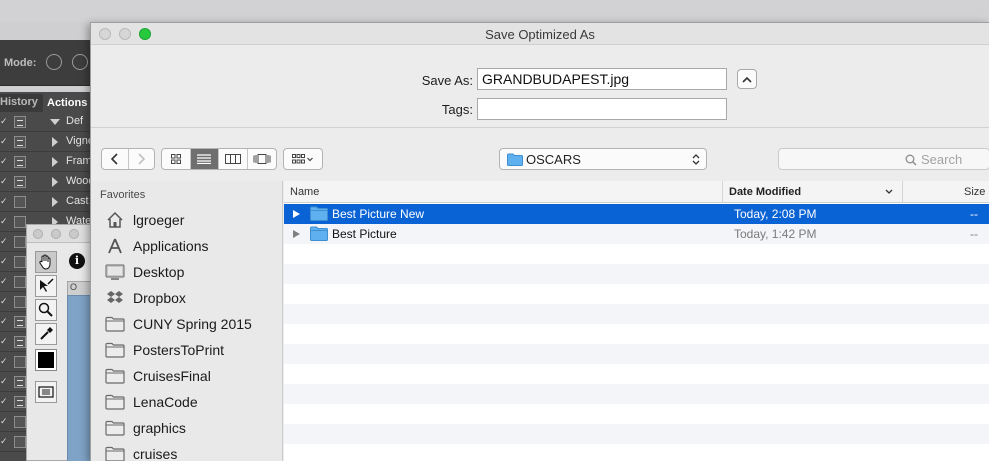 Image resolution: width=989 pixels, height=461 pixels. Describe the element at coordinates (193, 298) in the screenshot. I see `sidebar-item-dropbox: Dropbox` at that location.